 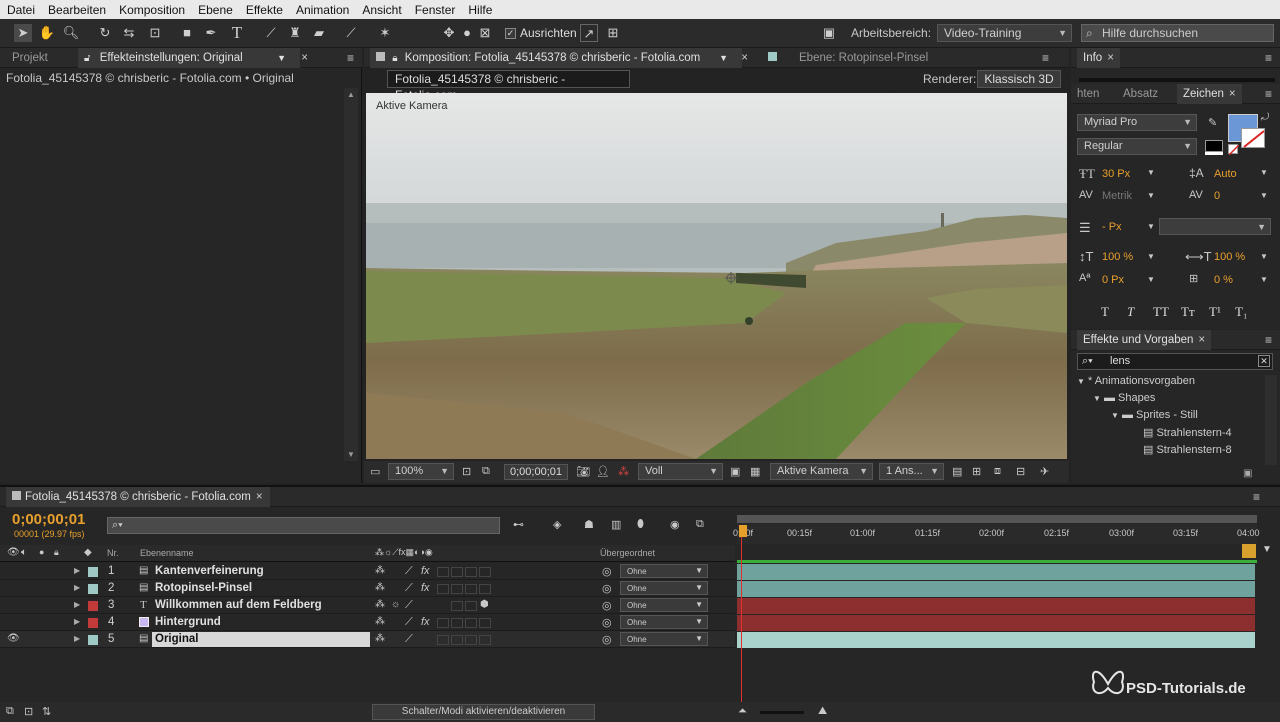 What do you see at coordinates (603, 471) in the screenshot?
I see `show-snapshot-icon: 👤︎` at bounding box center [603, 471].